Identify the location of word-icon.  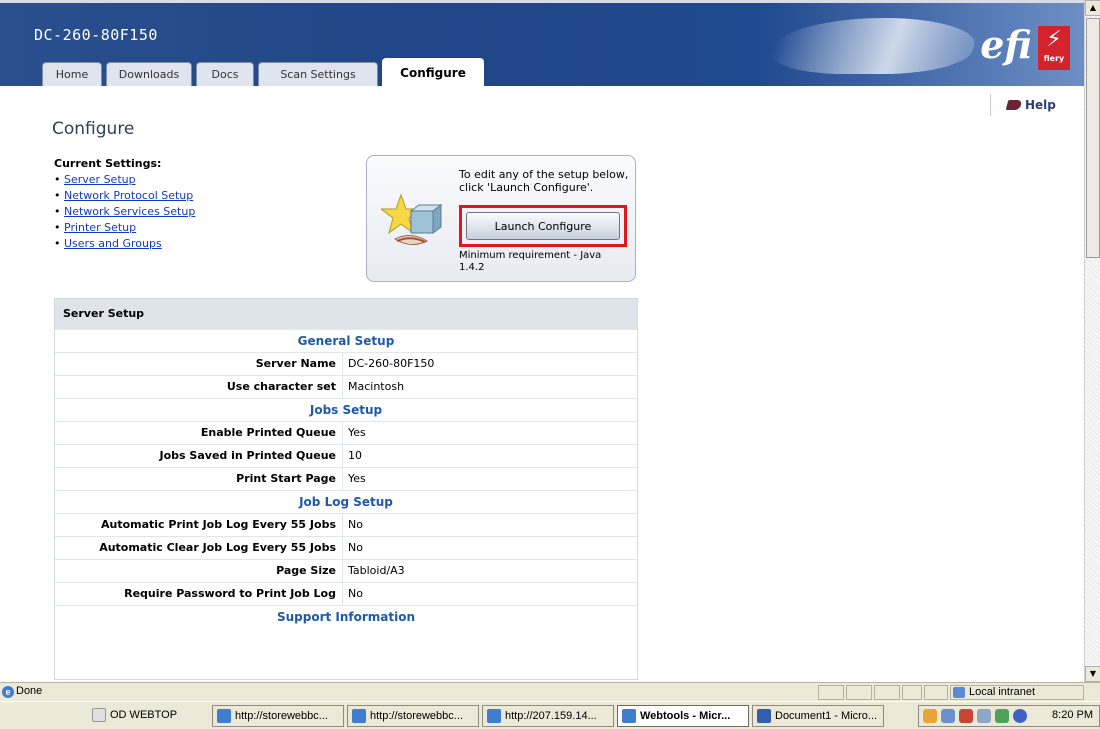
(764, 716).